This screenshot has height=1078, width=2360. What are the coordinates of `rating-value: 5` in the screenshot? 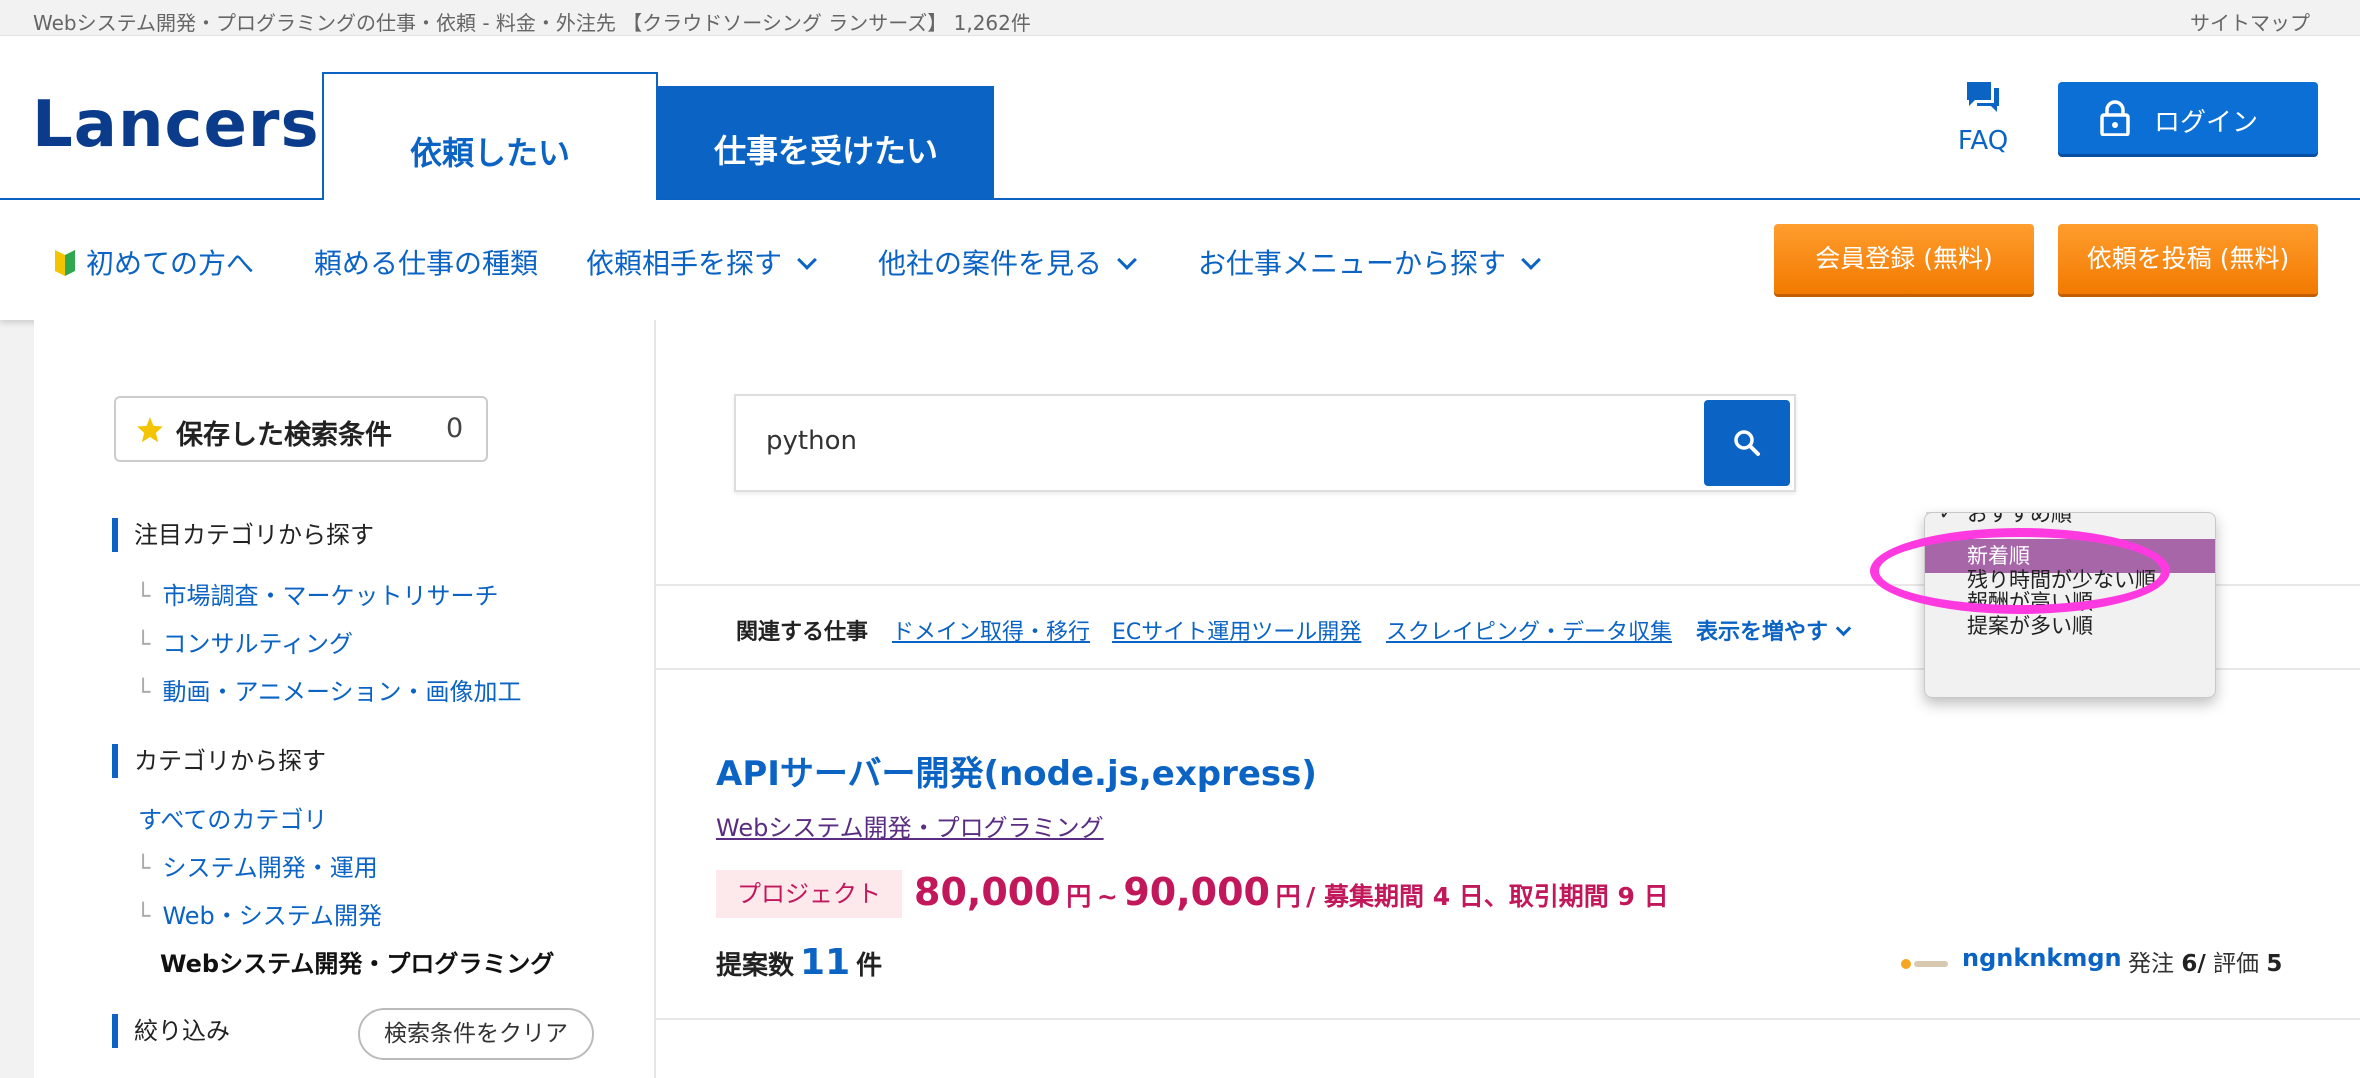 It's located at (2274, 964).